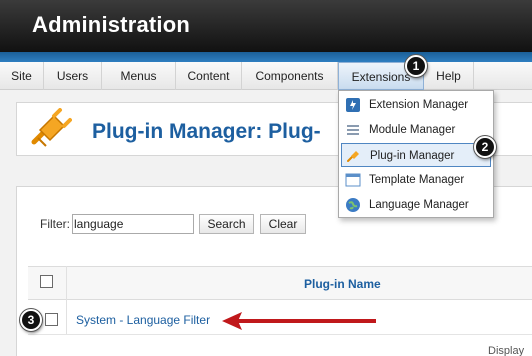  What do you see at coordinates (485, 147) in the screenshot?
I see `step-marker-2: 2` at bounding box center [485, 147].